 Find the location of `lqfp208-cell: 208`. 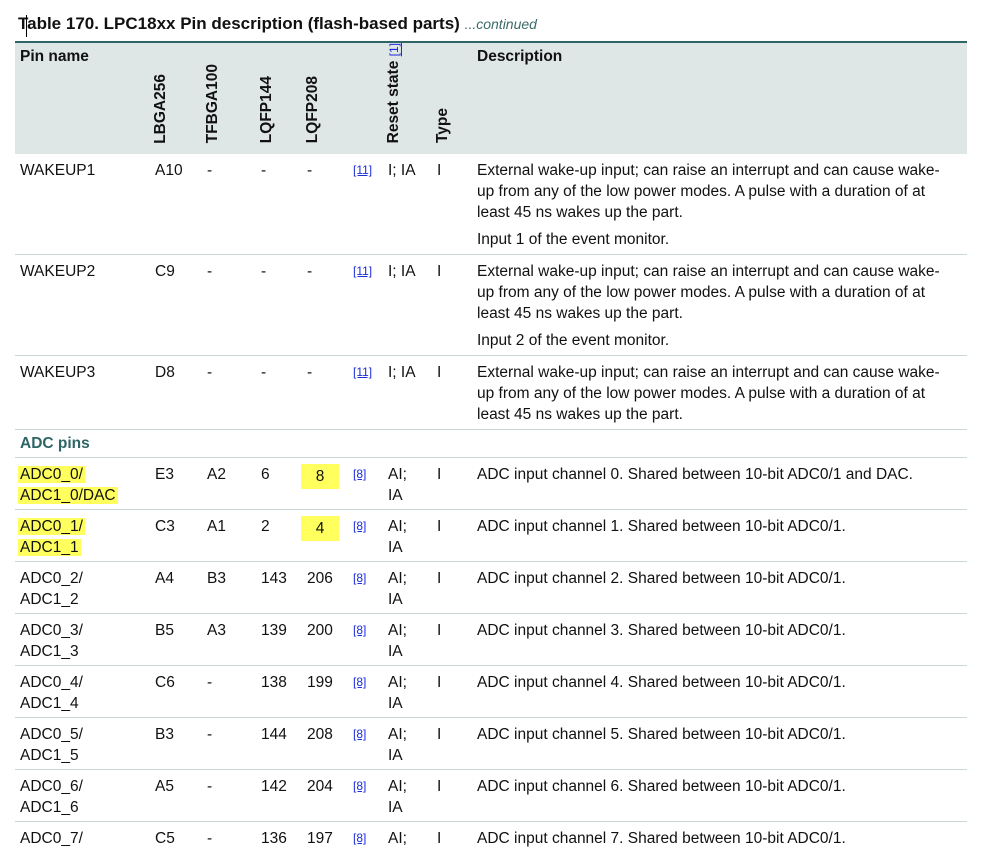

lqfp208-cell: 208 is located at coordinates (325, 744).